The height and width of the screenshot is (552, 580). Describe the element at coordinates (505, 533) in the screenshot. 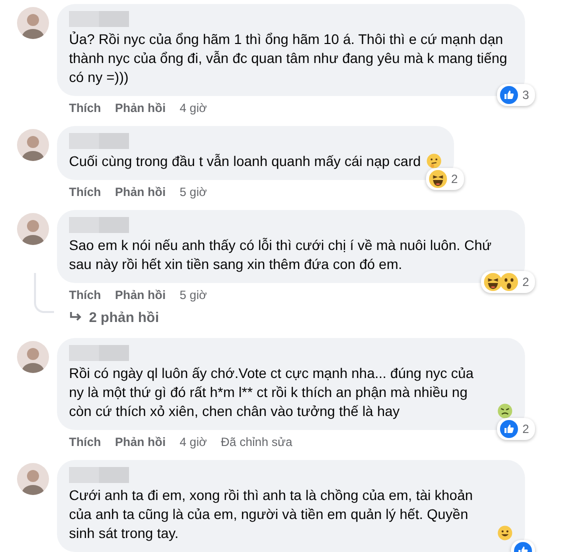

I see `smiling-face-icon` at that location.